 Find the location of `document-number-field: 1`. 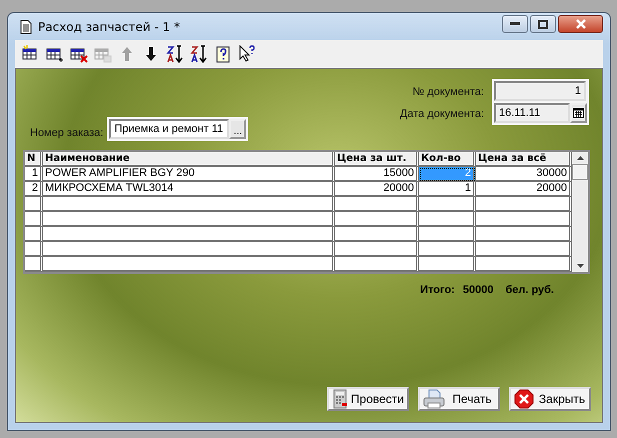

document-number-field: 1 is located at coordinates (540, 91).